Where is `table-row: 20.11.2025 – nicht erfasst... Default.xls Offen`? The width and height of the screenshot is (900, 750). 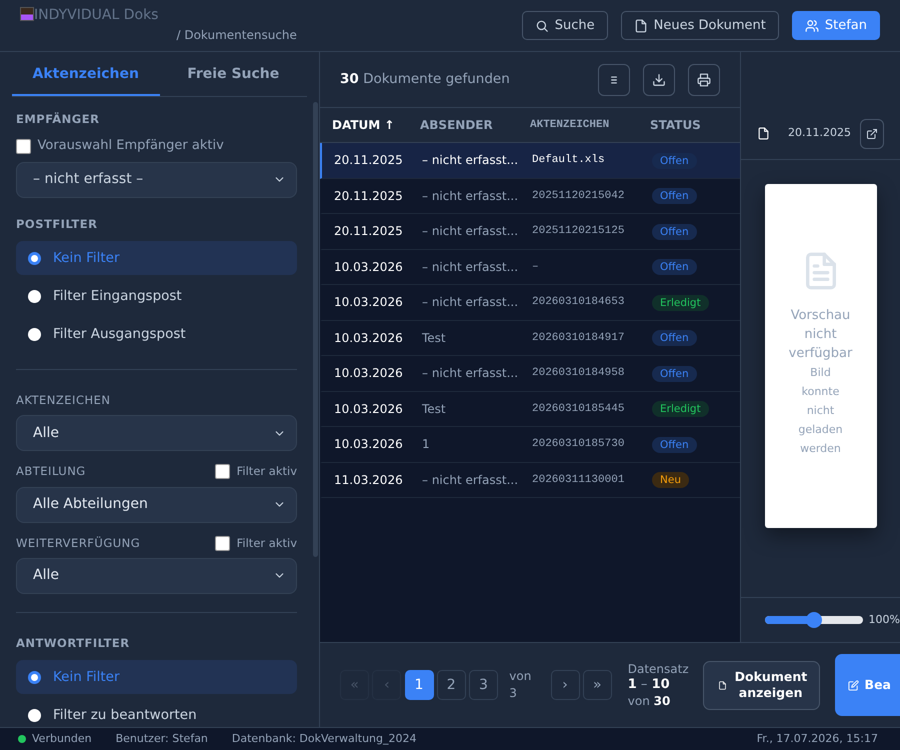
table-row: 20.11.2025 – nicht erfasst... Default.xls Offen is located at coordinates (530, 160).